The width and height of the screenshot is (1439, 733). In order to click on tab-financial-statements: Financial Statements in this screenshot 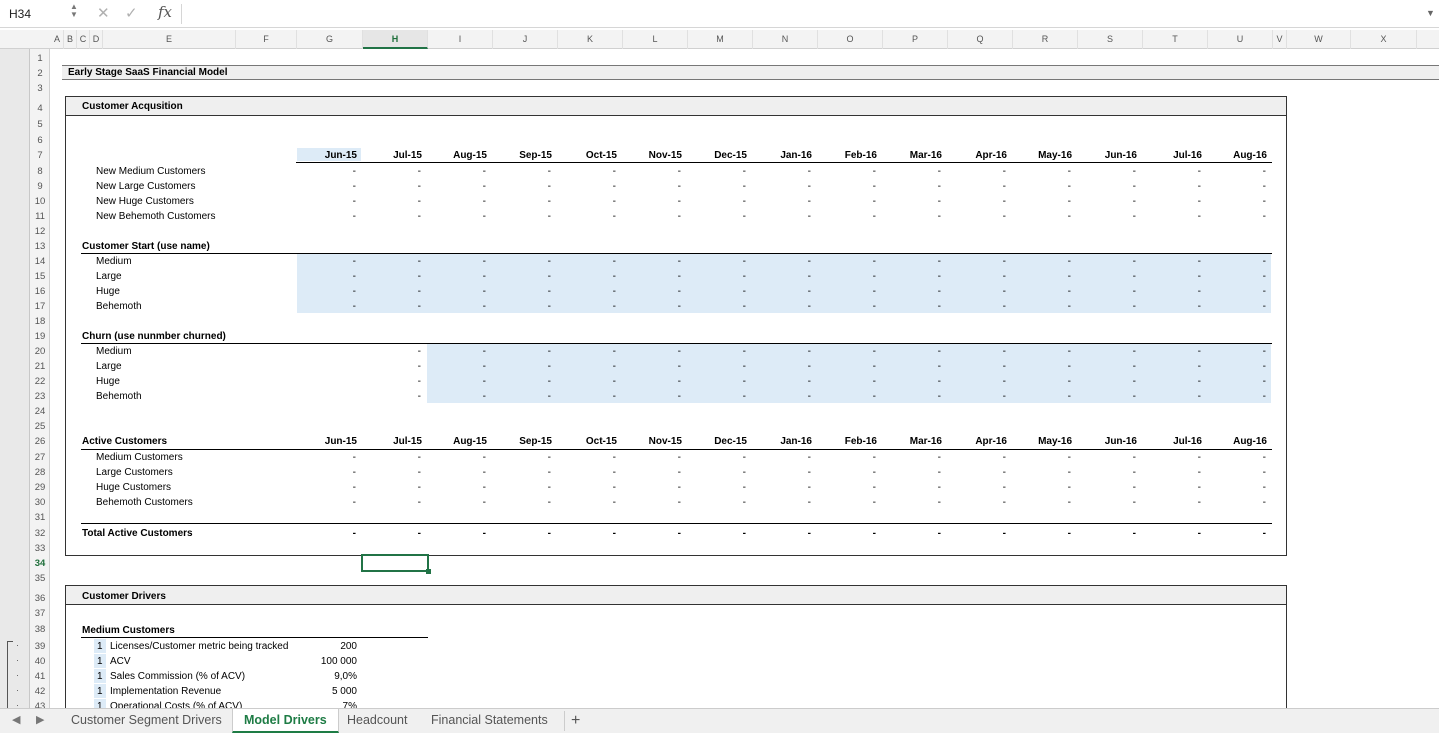, I will do `click(489, 721)`.